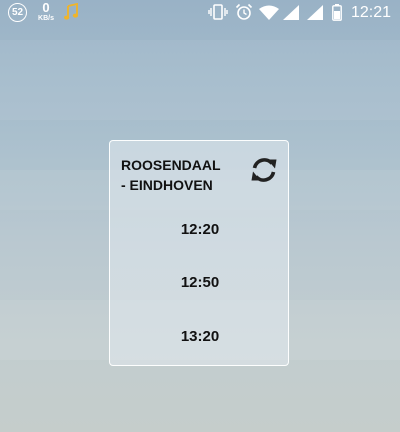  What do you see at coordinates (269, 15) in the screenshot?
I see `wifi-icon` at bounding box center [269, 15].